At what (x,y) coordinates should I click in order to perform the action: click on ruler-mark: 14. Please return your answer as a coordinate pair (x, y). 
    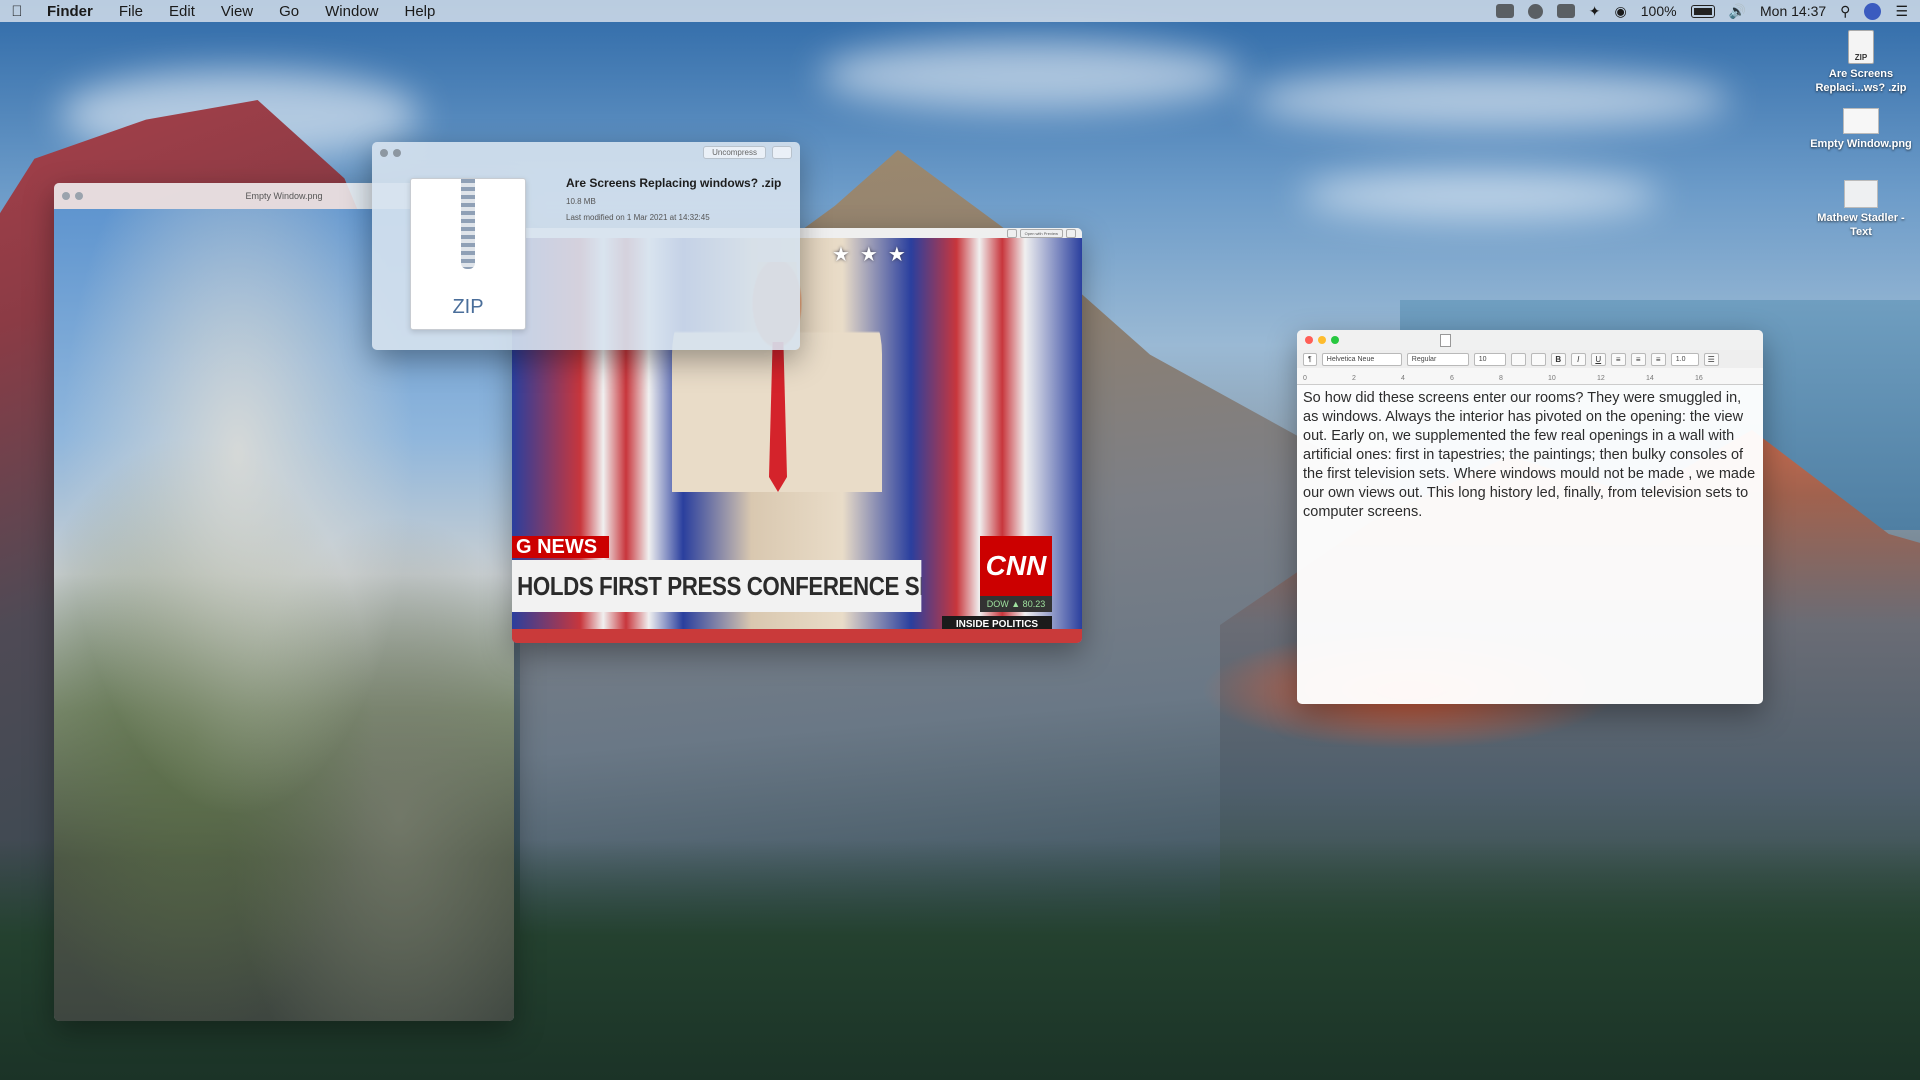
    Looking at the image, I should click on (1650, 378).